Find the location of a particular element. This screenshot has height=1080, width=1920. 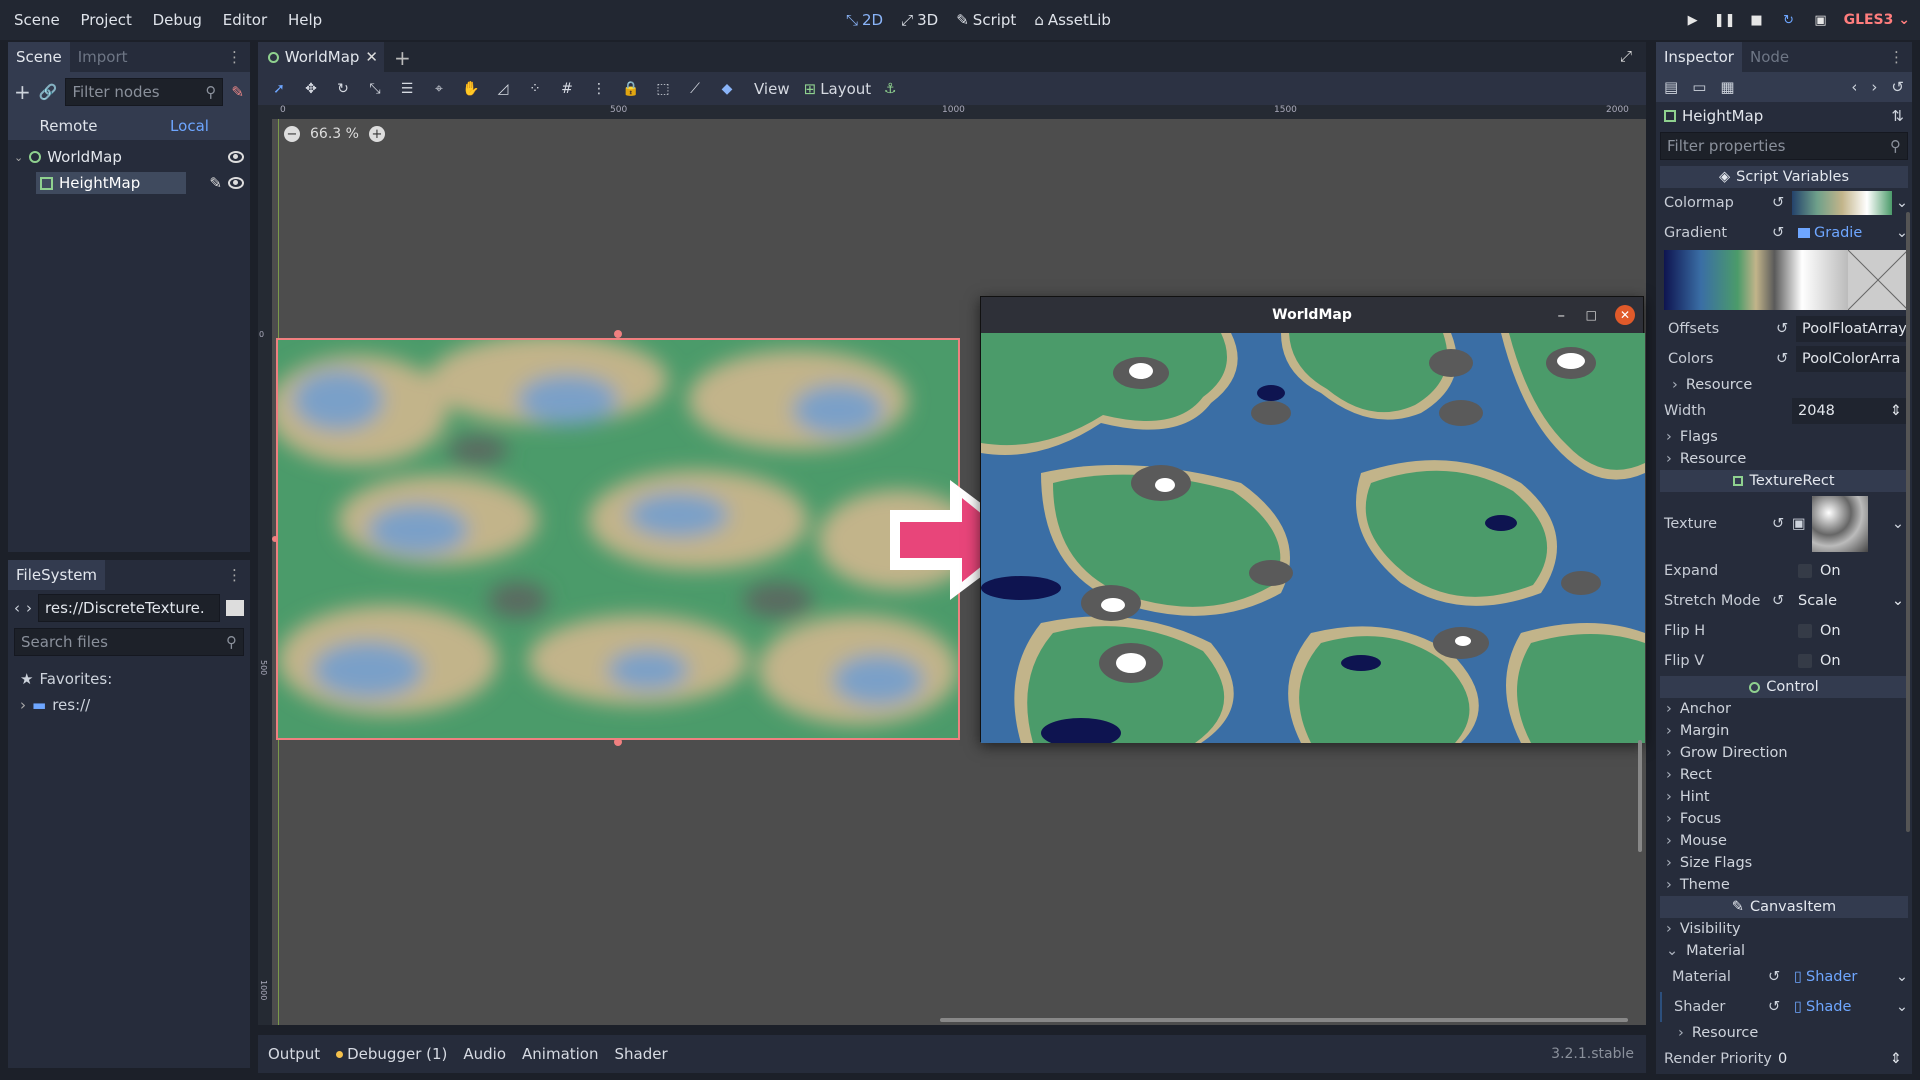

shader-resource: ▯ Shade is located at coordinates (1842, 1007).